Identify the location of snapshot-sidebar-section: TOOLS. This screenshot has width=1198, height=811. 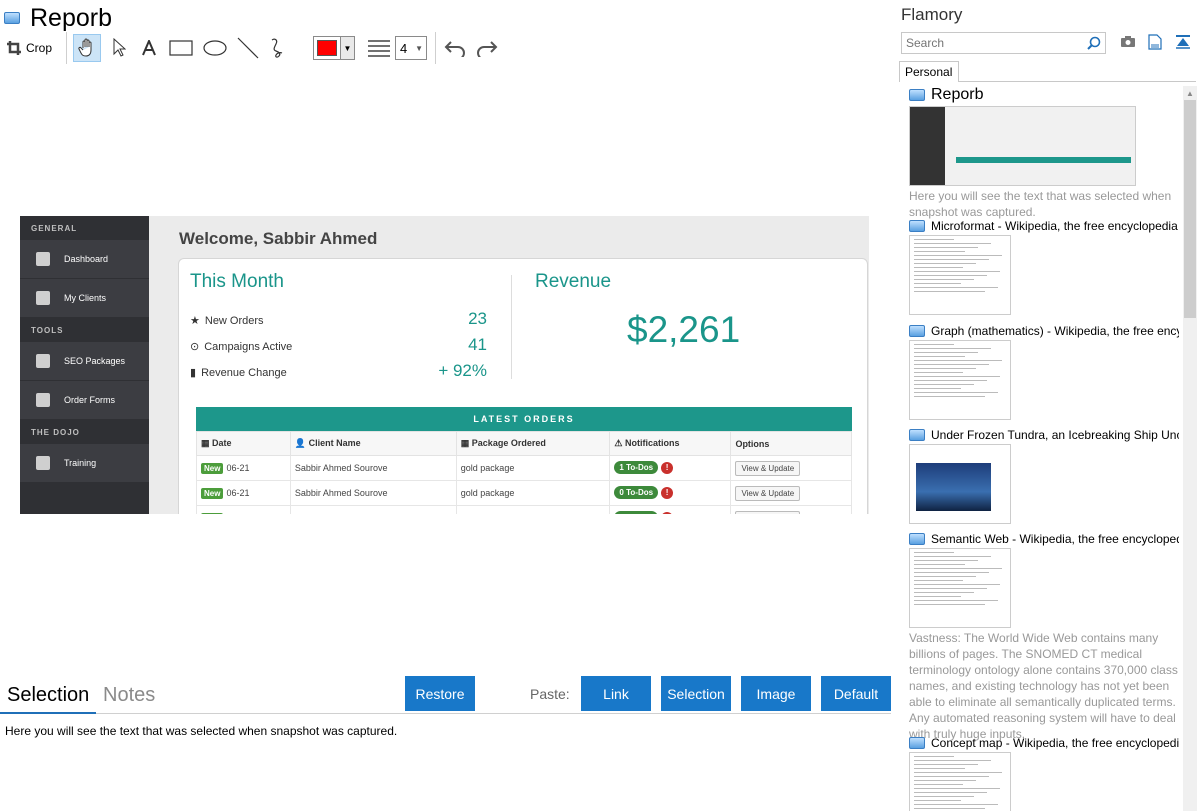
(47, 330).